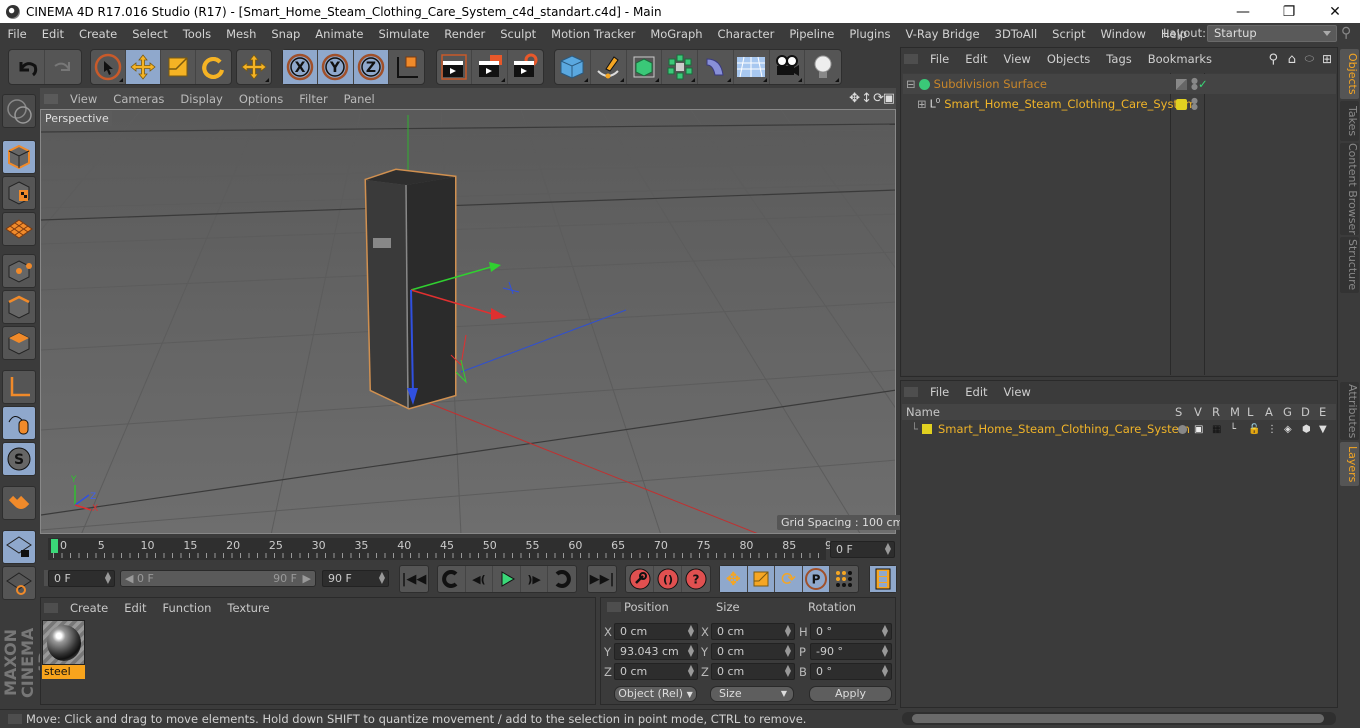 Image resolution: width=1360 pixels, height=728 pixels. I want to click on layout-dropdown: Startup, so click(1272, 33).